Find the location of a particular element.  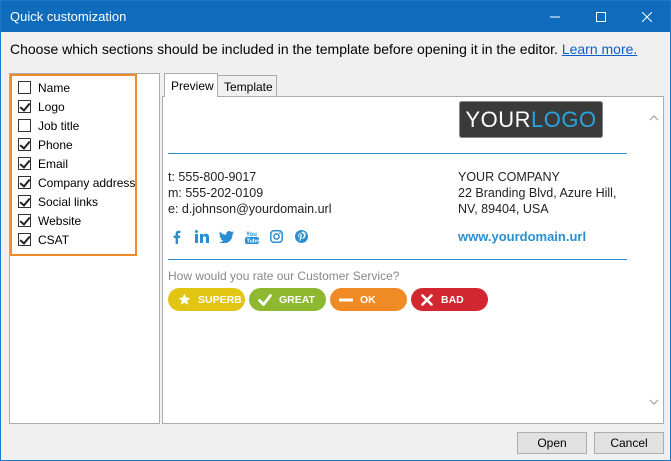

csat-great-button: GREAT is located at coordinates (287, 299).